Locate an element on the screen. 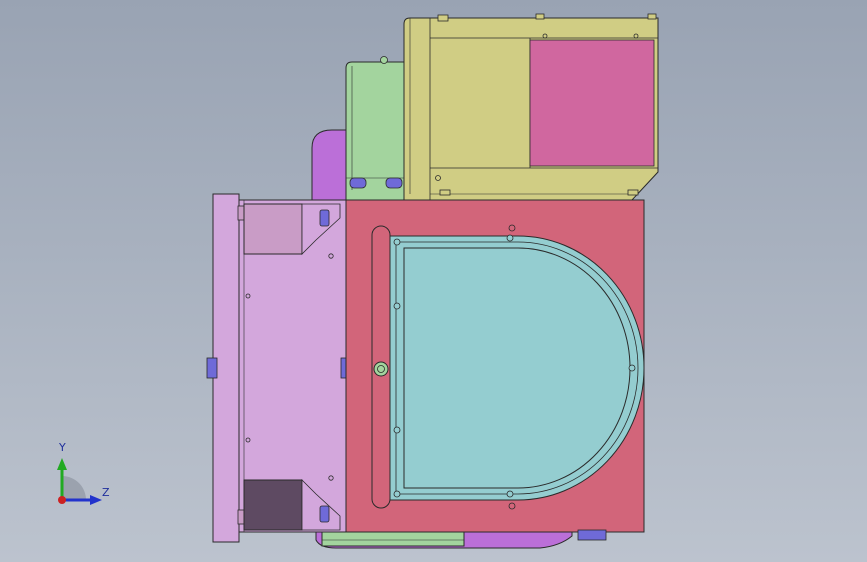  coordinate-triad is located at coordinates (79, 481).